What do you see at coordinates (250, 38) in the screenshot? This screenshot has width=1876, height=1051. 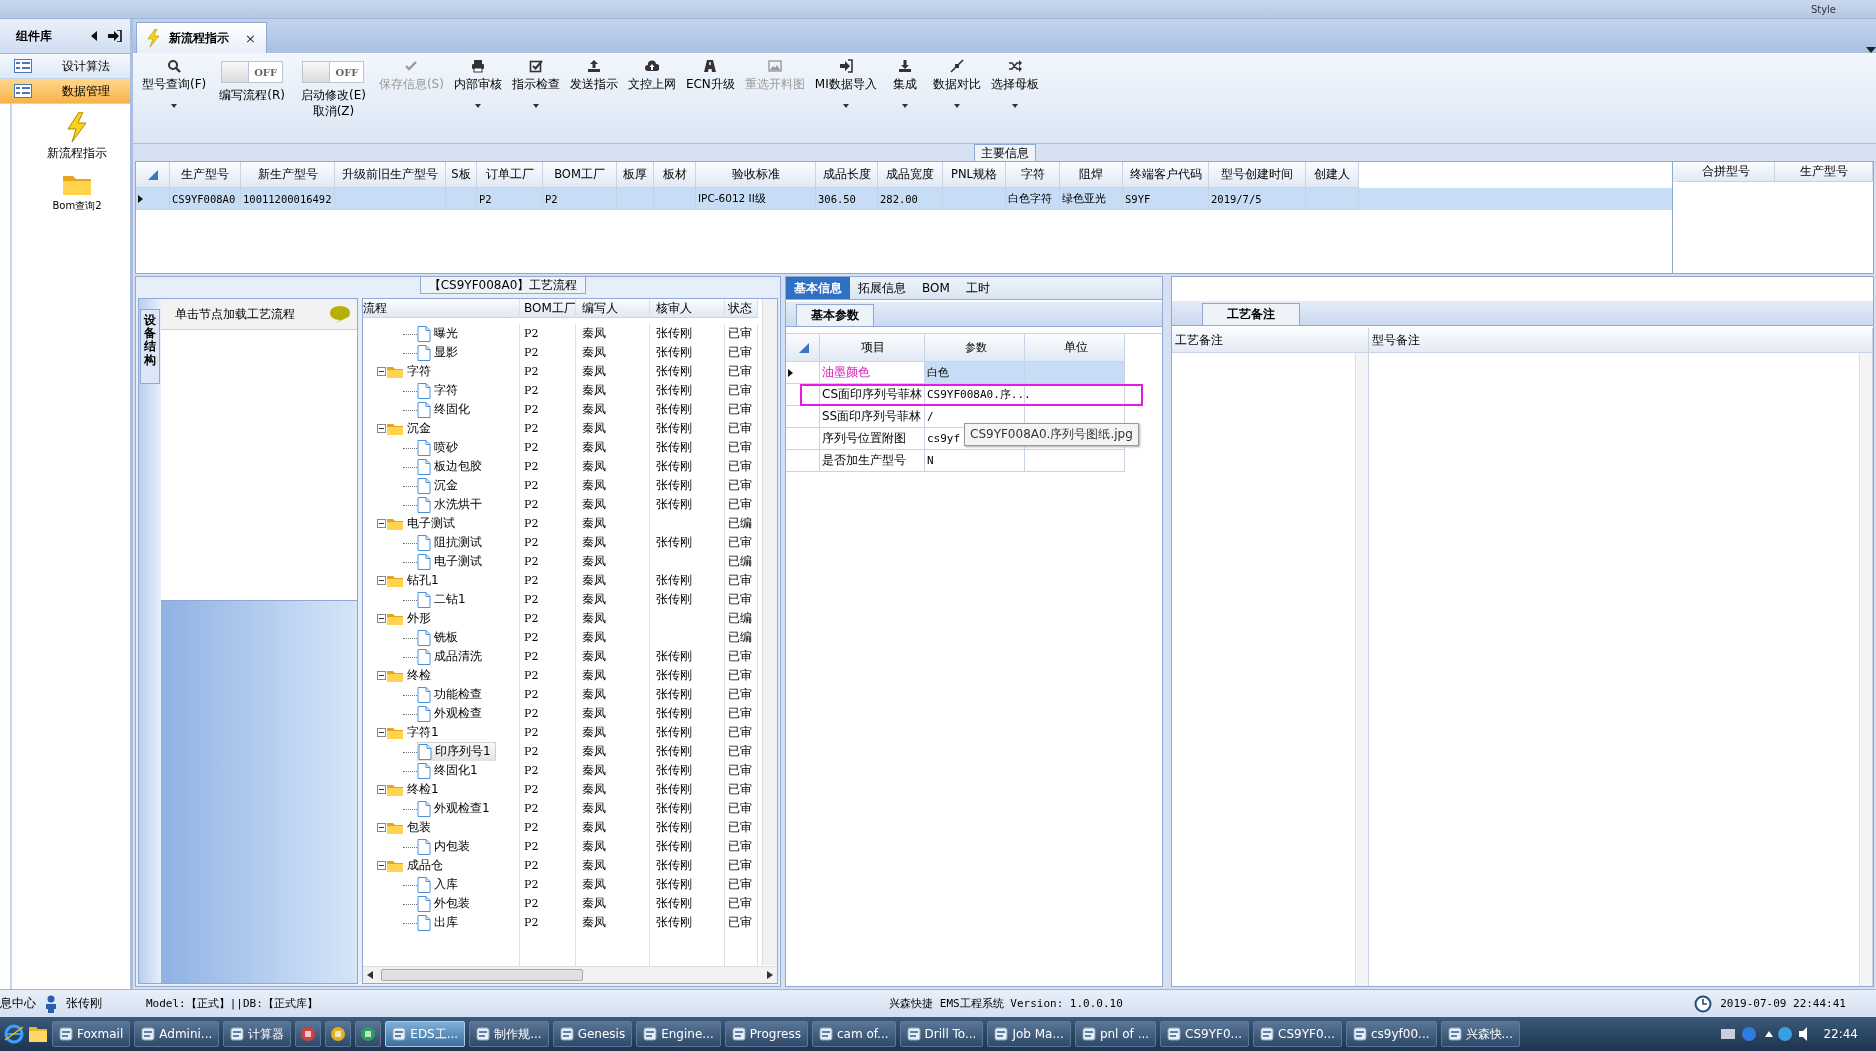 I see `close-button: ×` at bounding box center [250, 38].